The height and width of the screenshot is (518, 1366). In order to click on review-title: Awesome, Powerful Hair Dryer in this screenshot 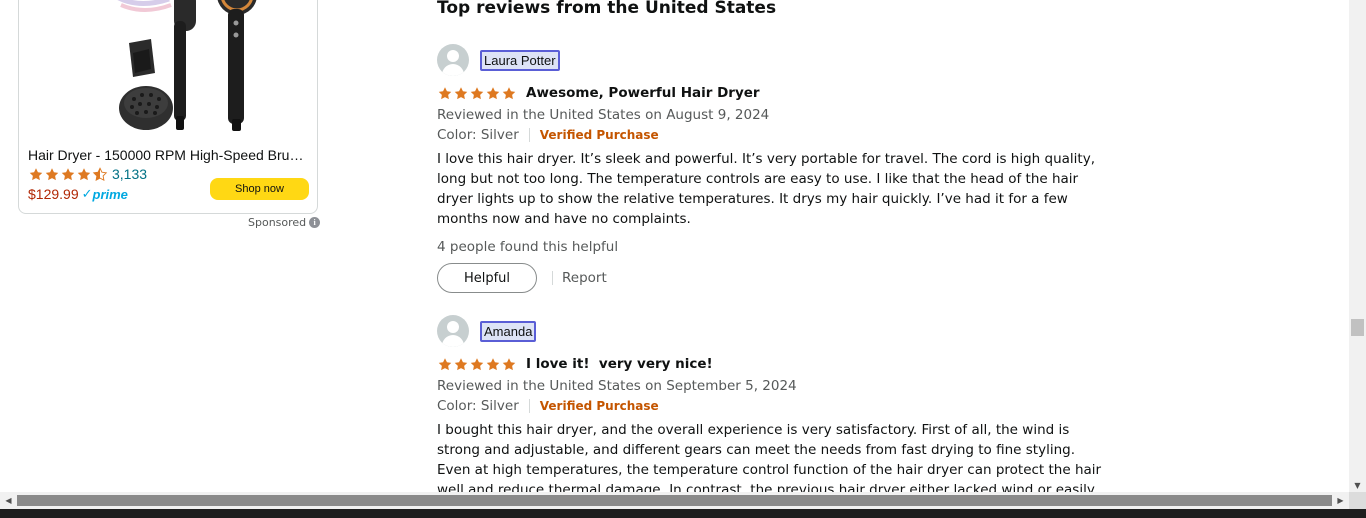, I will do `click(643, 93)`.